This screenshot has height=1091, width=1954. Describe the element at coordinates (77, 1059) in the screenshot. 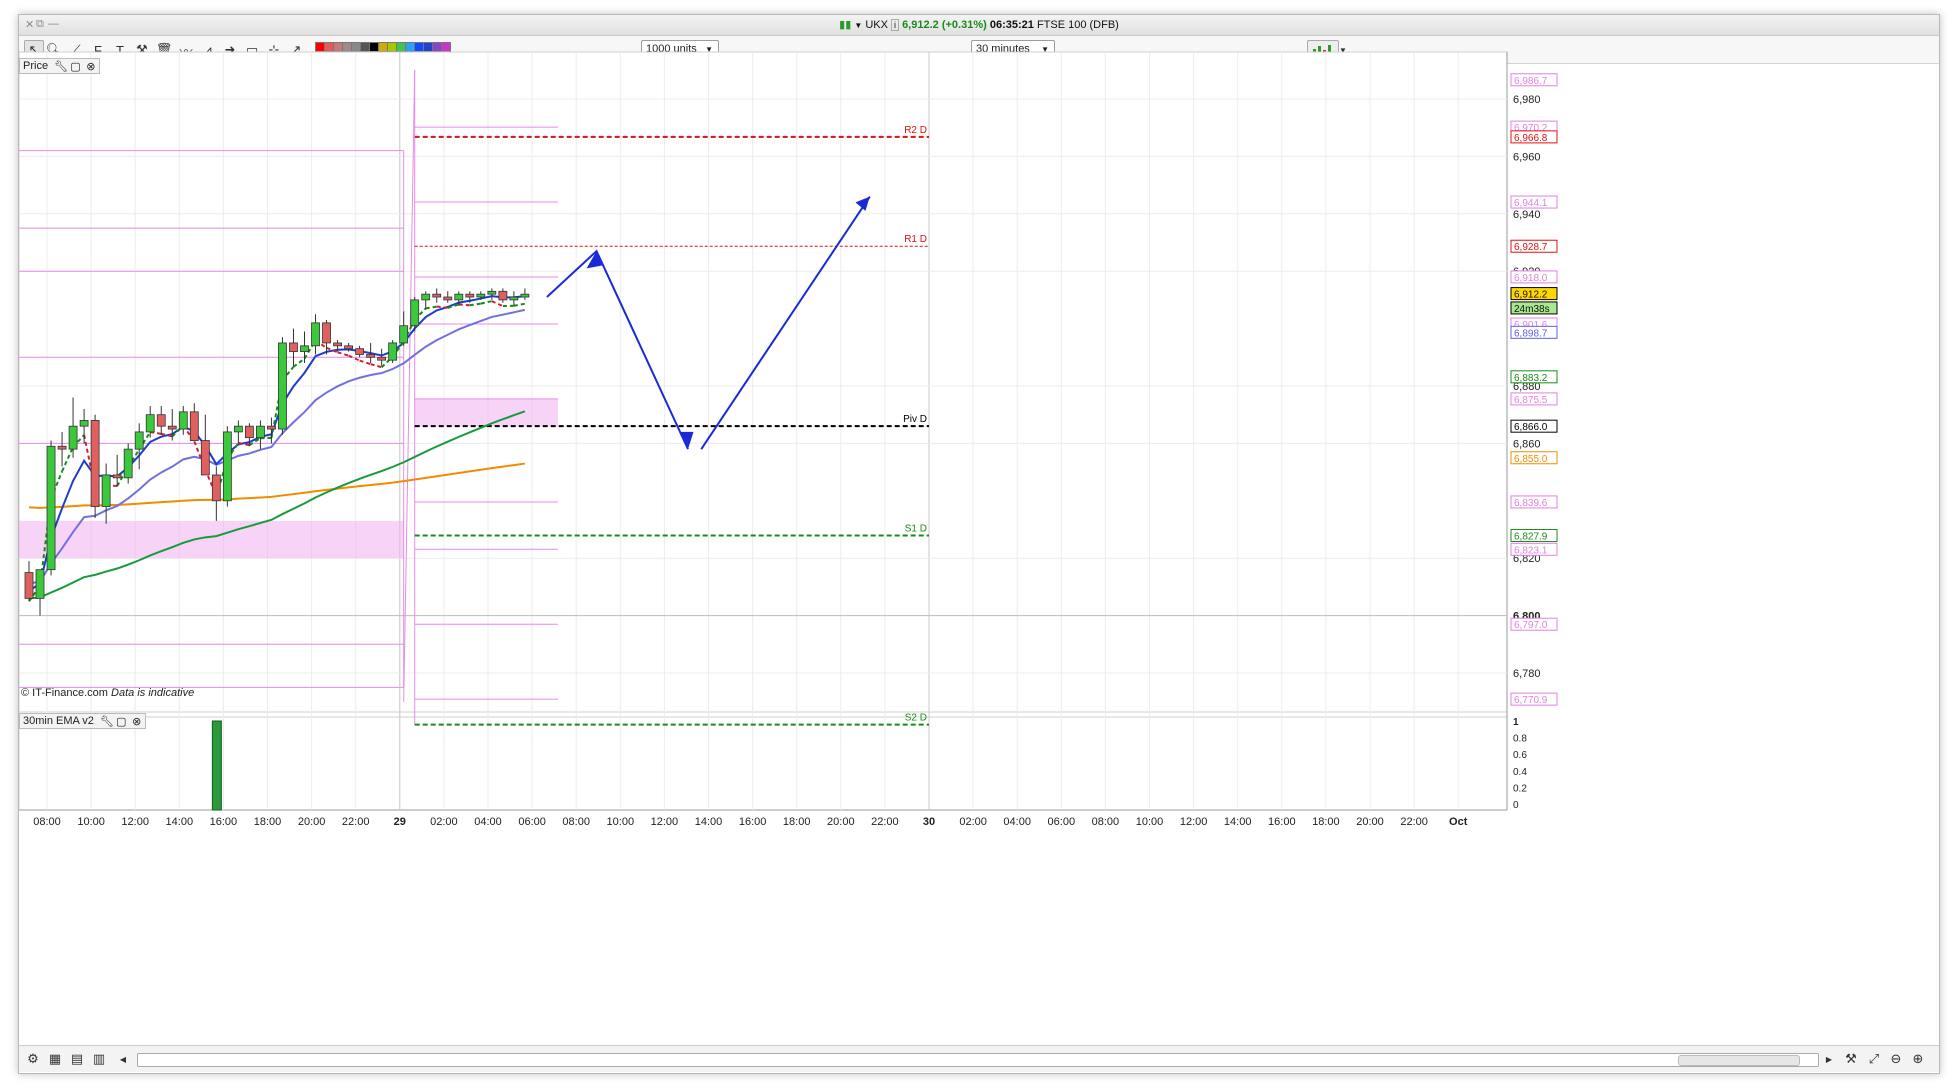

I see `template-icon: ▤` at that location.